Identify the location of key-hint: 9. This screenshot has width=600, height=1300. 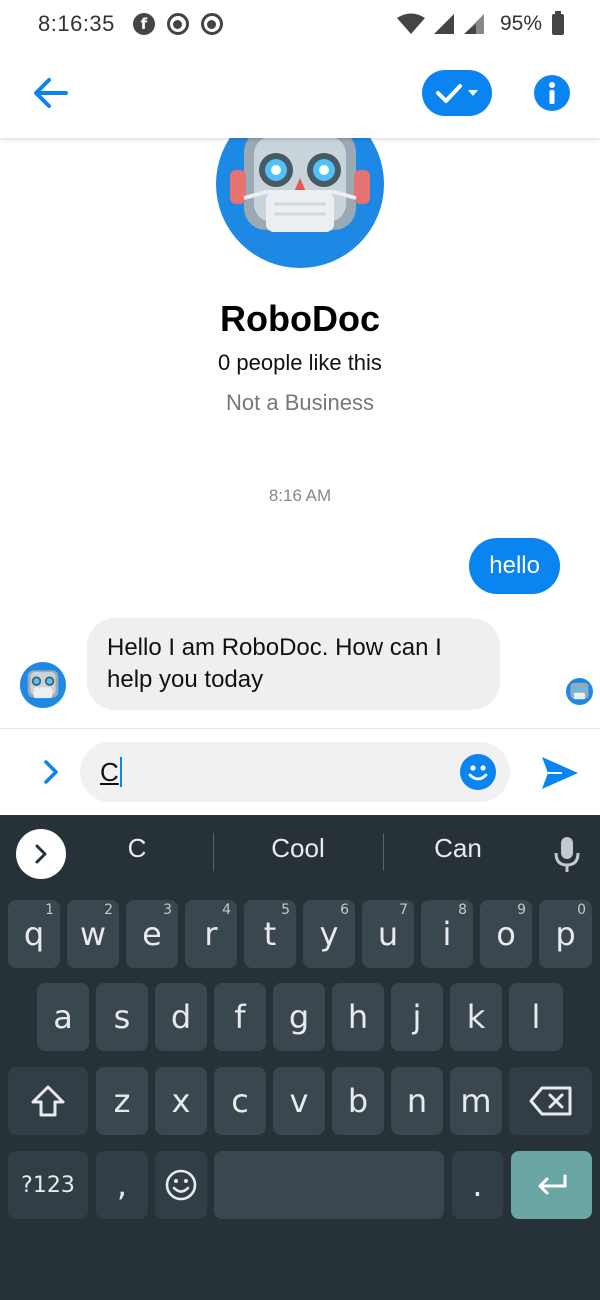
(521, 910).